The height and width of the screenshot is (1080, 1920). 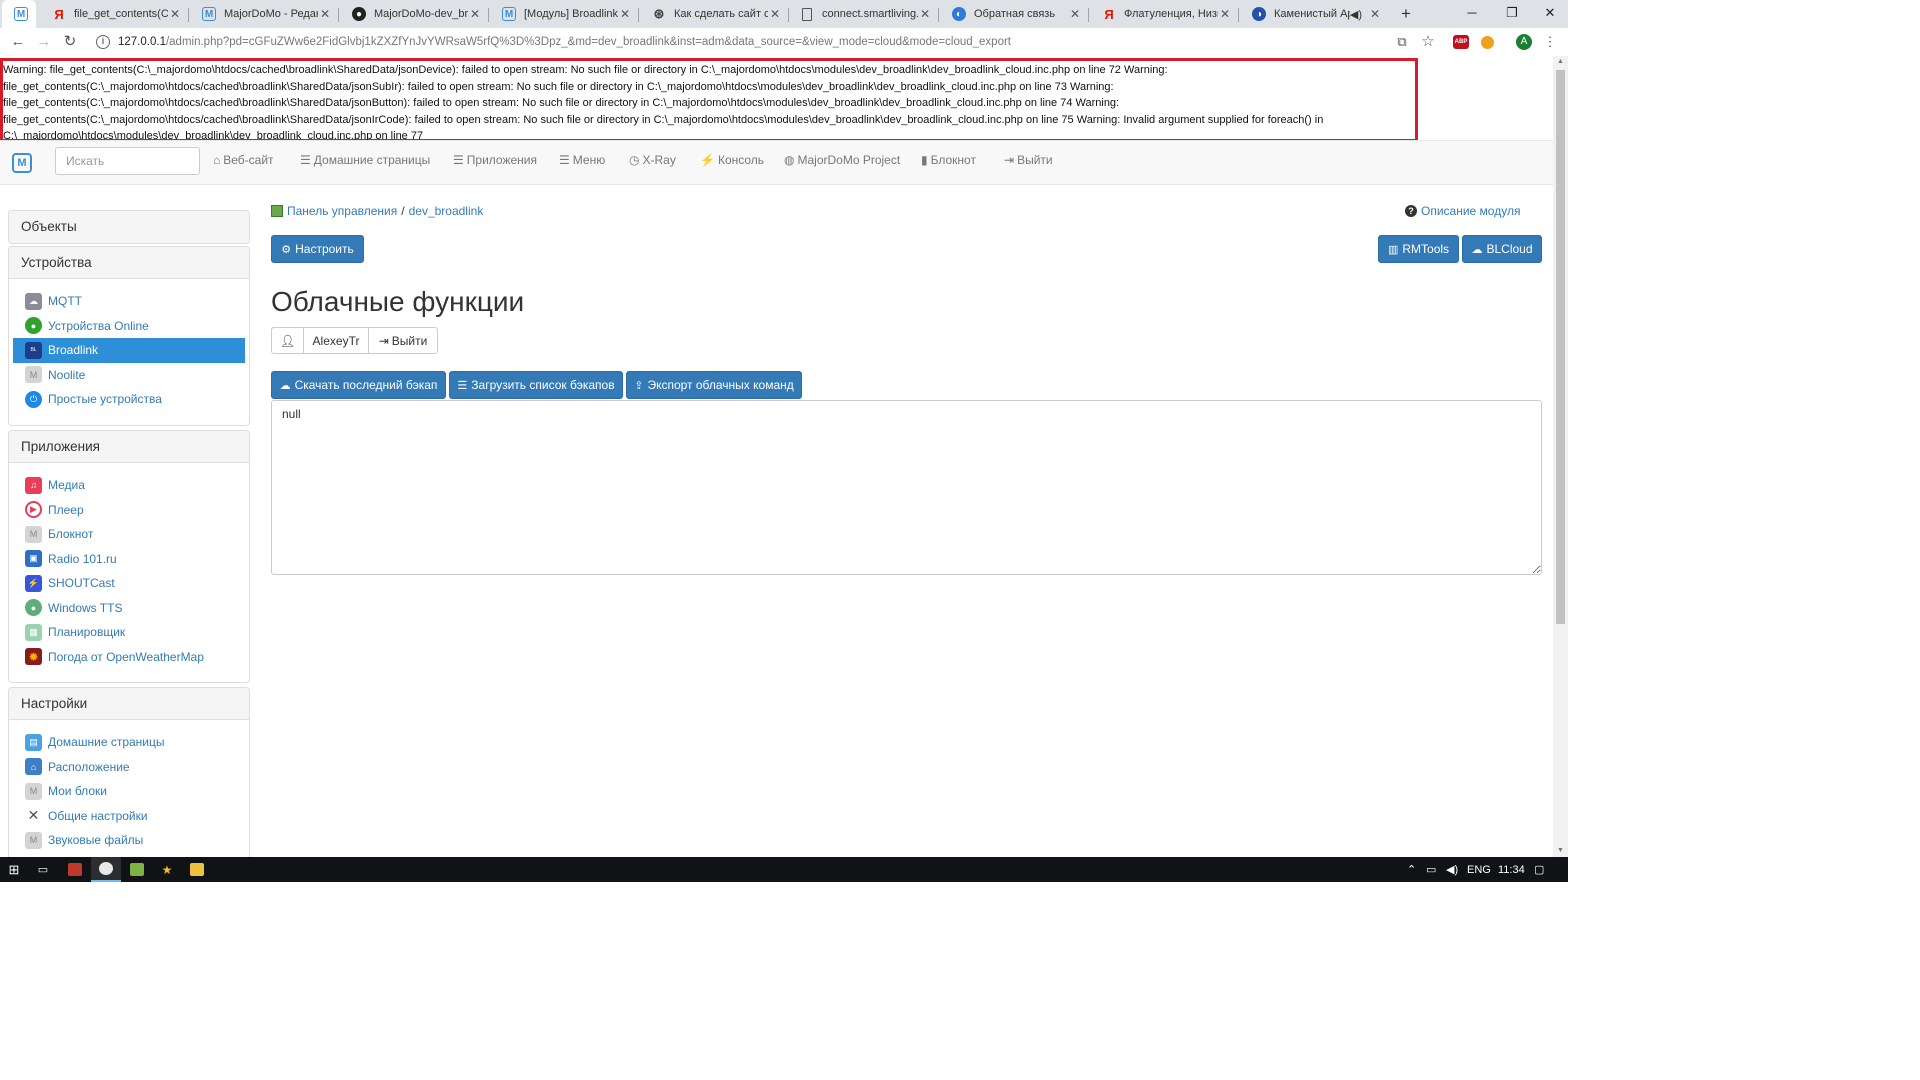 I want to click on sidebar-item-general-settings: ✕ Общие настройки, so click(x=129, y=816).